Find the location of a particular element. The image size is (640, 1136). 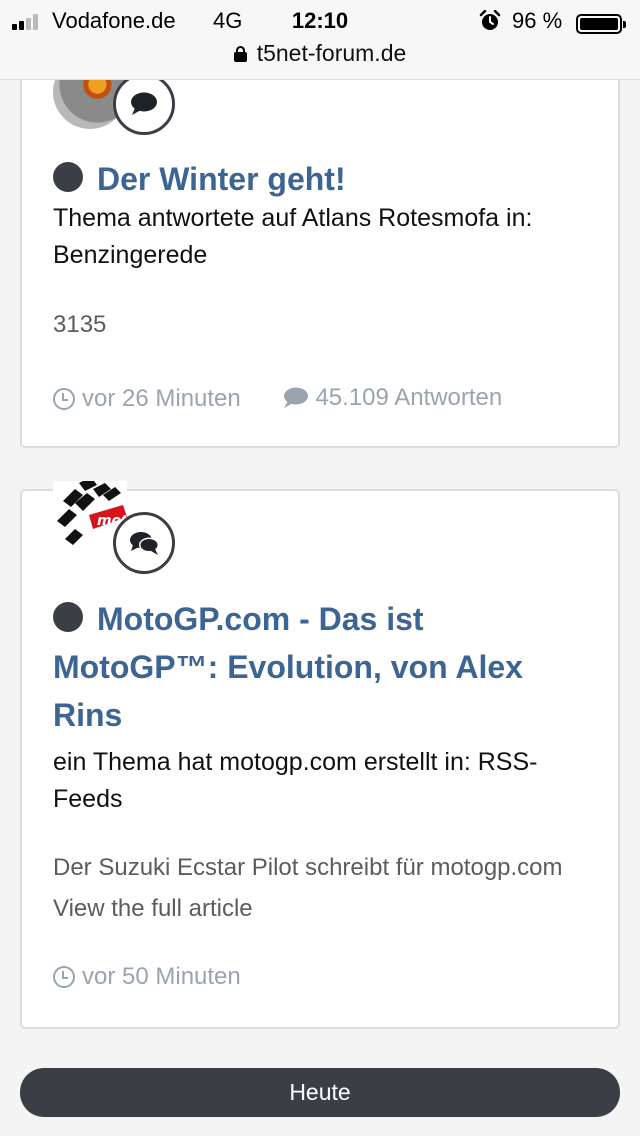

activity-title-text: Der Winter geht! is located at coordinates (221, 179).